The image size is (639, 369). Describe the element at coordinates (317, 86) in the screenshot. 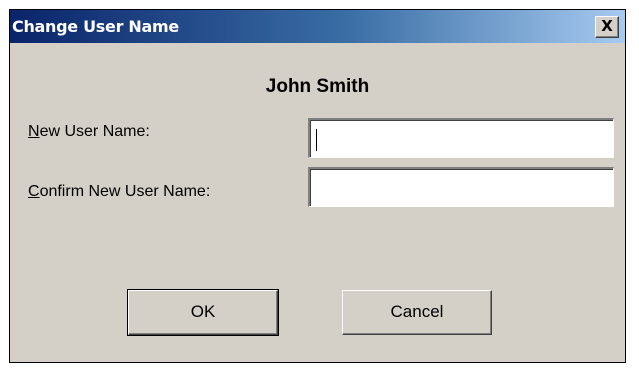

I see `current-user-name: John Smith` at that location.